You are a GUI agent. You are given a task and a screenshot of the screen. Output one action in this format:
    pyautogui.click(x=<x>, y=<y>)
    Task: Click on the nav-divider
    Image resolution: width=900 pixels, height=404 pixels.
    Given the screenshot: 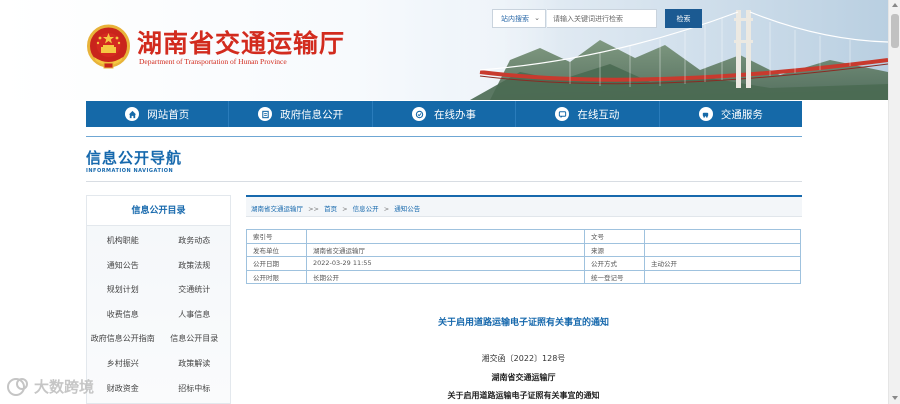 What is the action you would take?
    pyautogui.click(x=444, y=136)
    